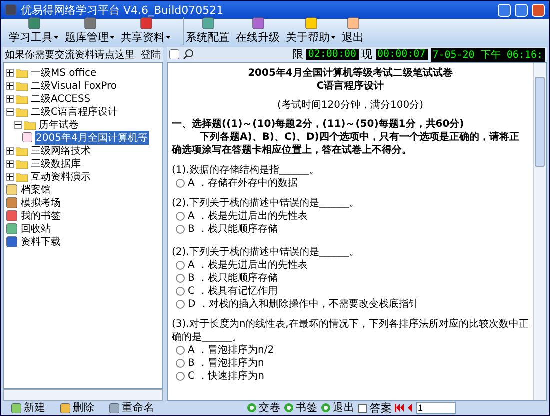 The height and width of the screenshot is (416, 550). Describe the element at coordinates (123, 10) in the screenshot. I see `window-title: 优易得网络学习平台 V4.6_Build070521` at that location.